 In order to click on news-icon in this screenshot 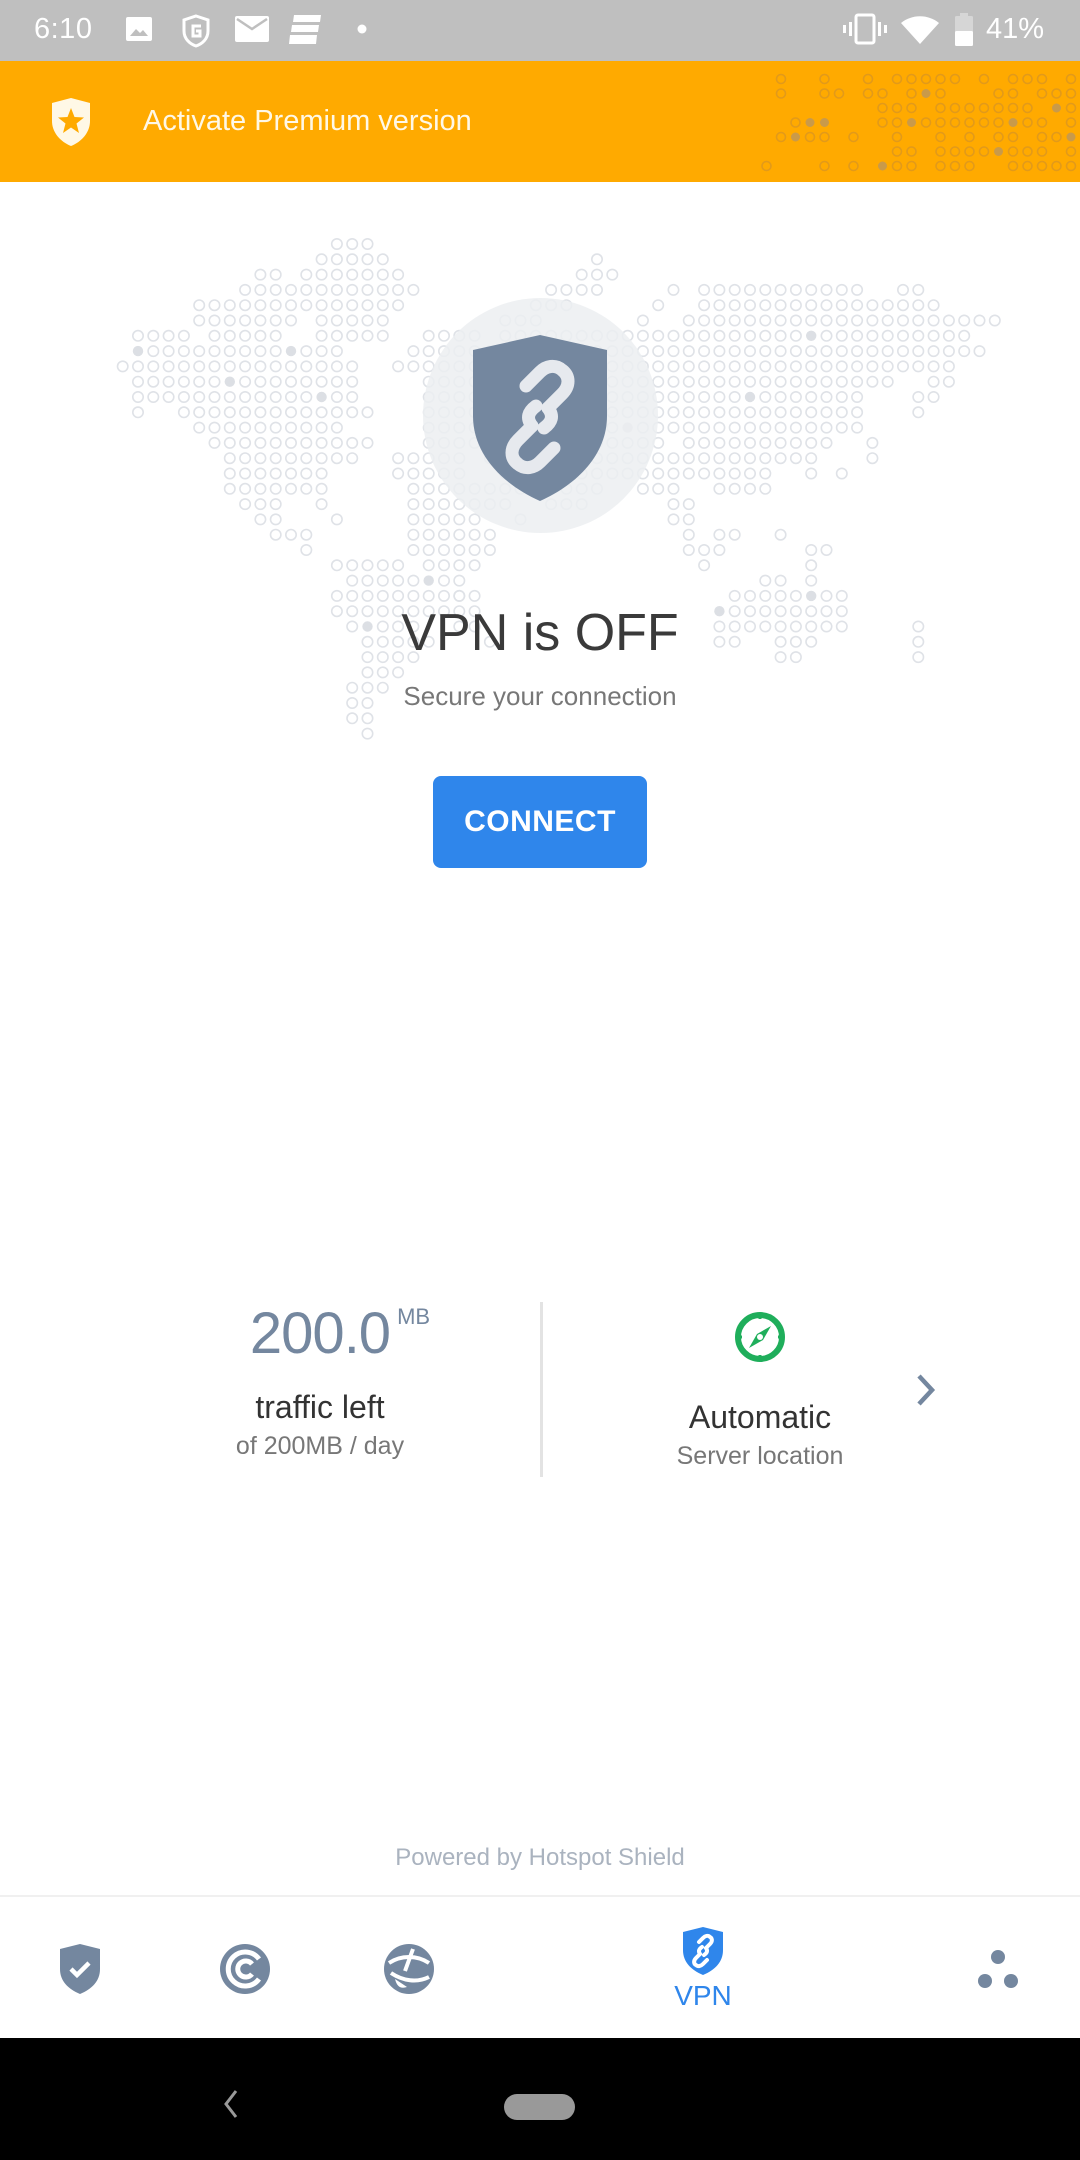, I will do `click(305, 29)`.